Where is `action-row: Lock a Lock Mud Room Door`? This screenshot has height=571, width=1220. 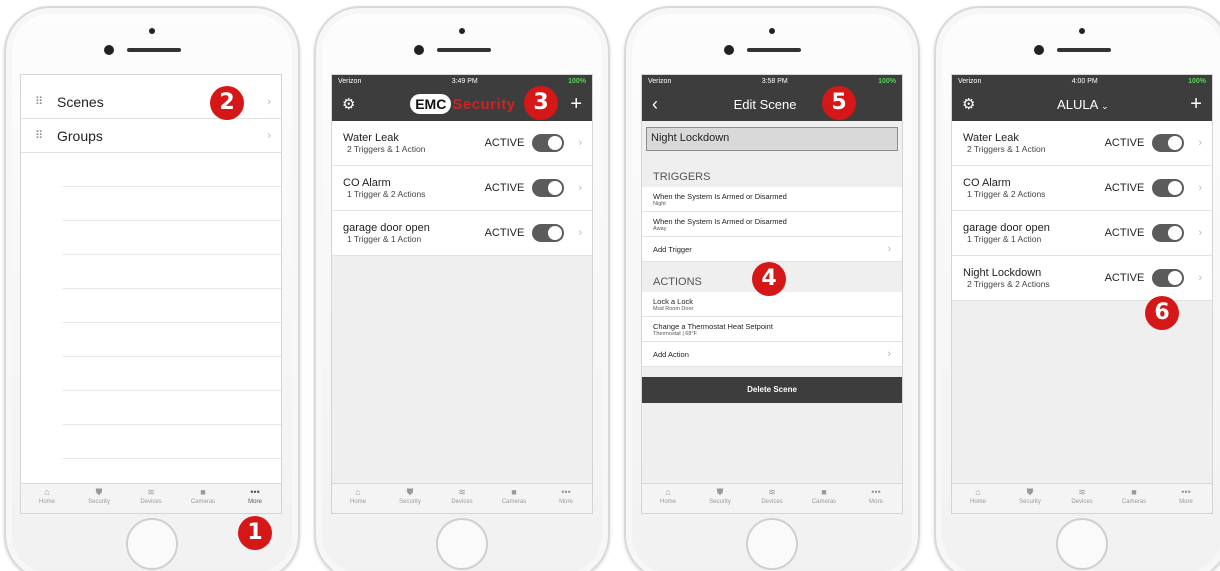
action-row: Lock a Lock Mud Room Door is located at coordinates (772, 304).